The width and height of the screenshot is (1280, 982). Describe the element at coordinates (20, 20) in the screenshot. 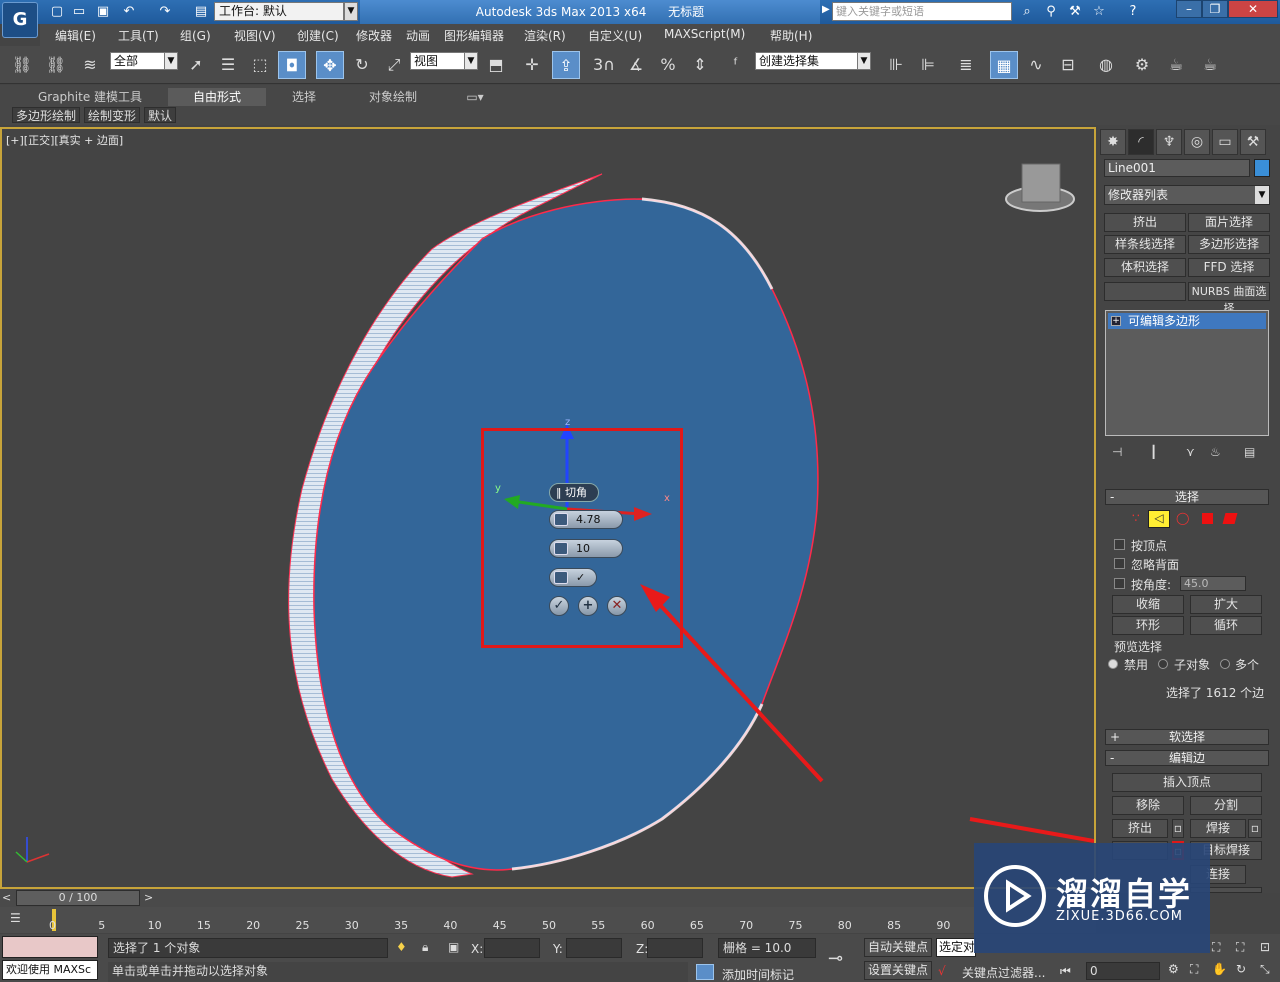

I see `app-logo: G` at that location.